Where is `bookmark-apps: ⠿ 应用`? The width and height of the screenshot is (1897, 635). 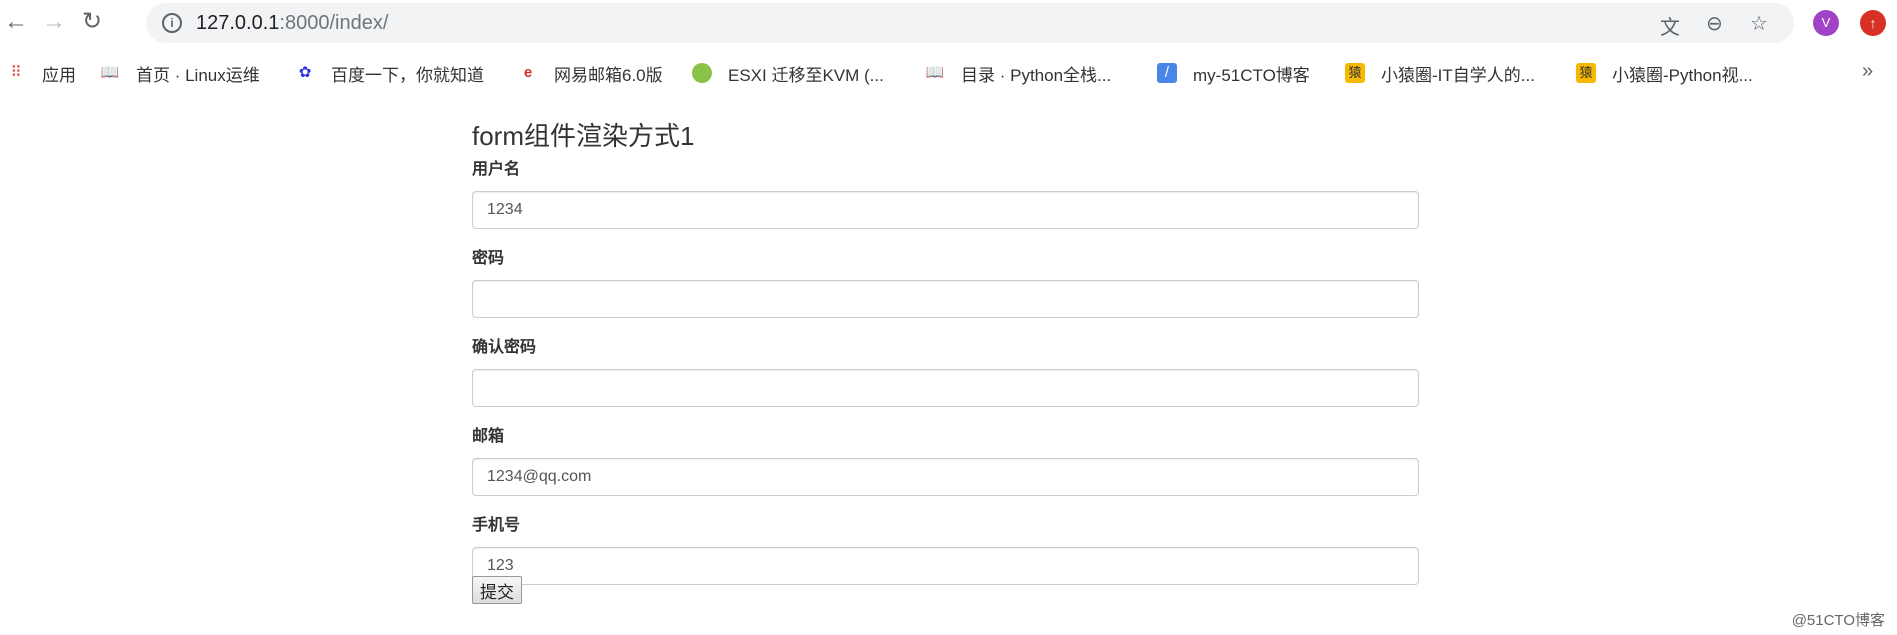
bookmark-apps: ⠿ 应用 is located at coordinates (41, 73).